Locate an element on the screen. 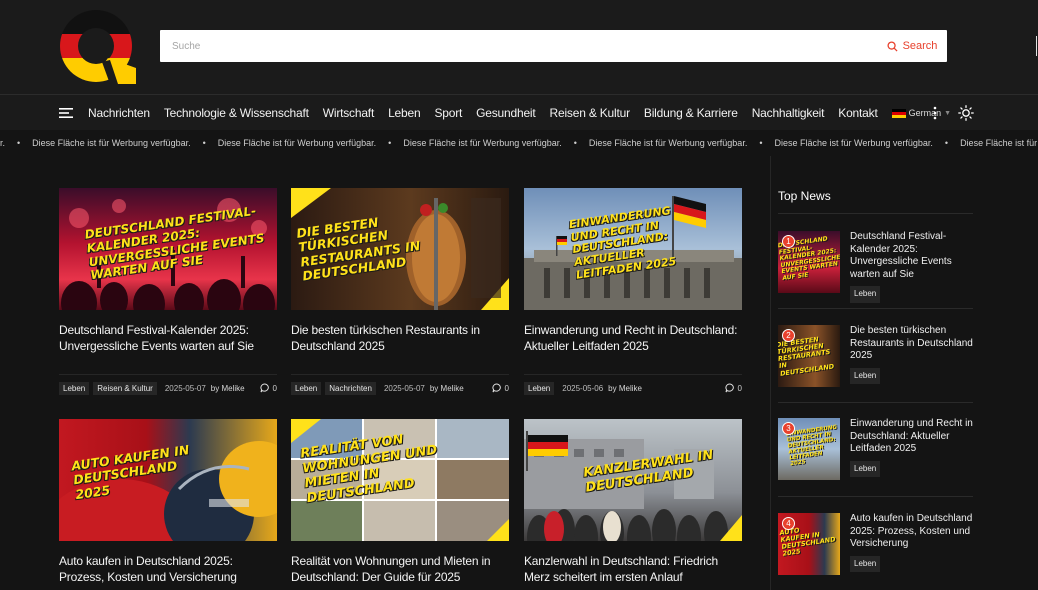  article-meta: Leben Nachrichten 2025-05-07 by Melike 0 is located at coordinates (400, 384).